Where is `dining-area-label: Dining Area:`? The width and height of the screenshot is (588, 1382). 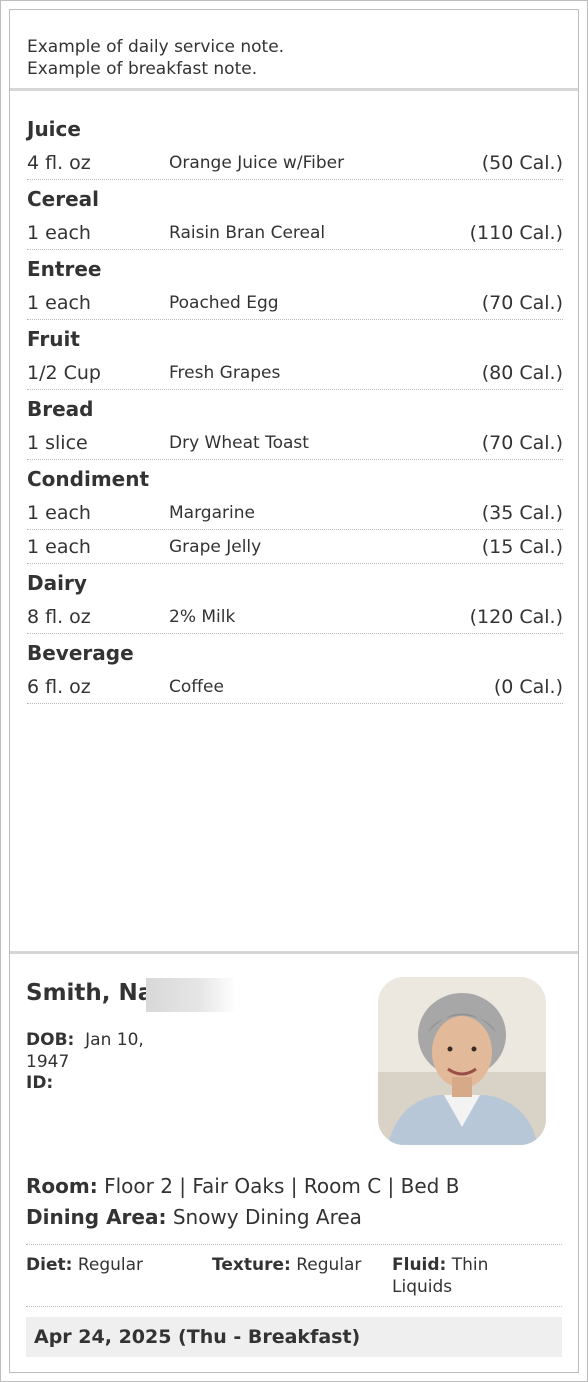 dining-area-label: Dining Area: is located at coordinates (96, 1217).